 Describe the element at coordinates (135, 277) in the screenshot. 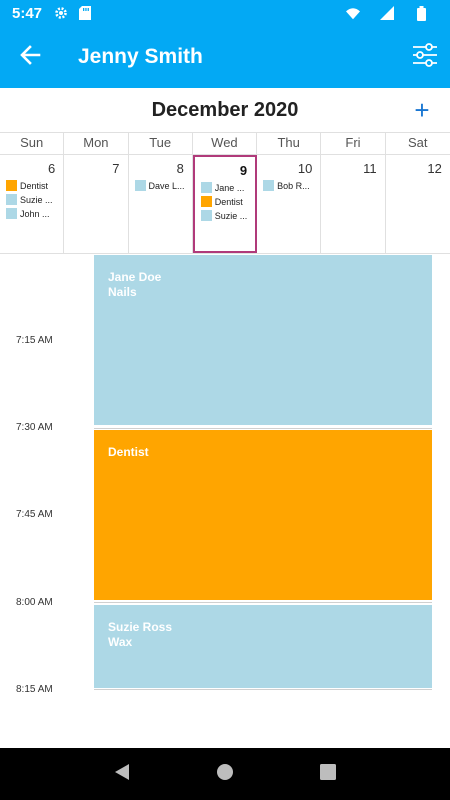

I see `event-title: Jane Doe` at that location.